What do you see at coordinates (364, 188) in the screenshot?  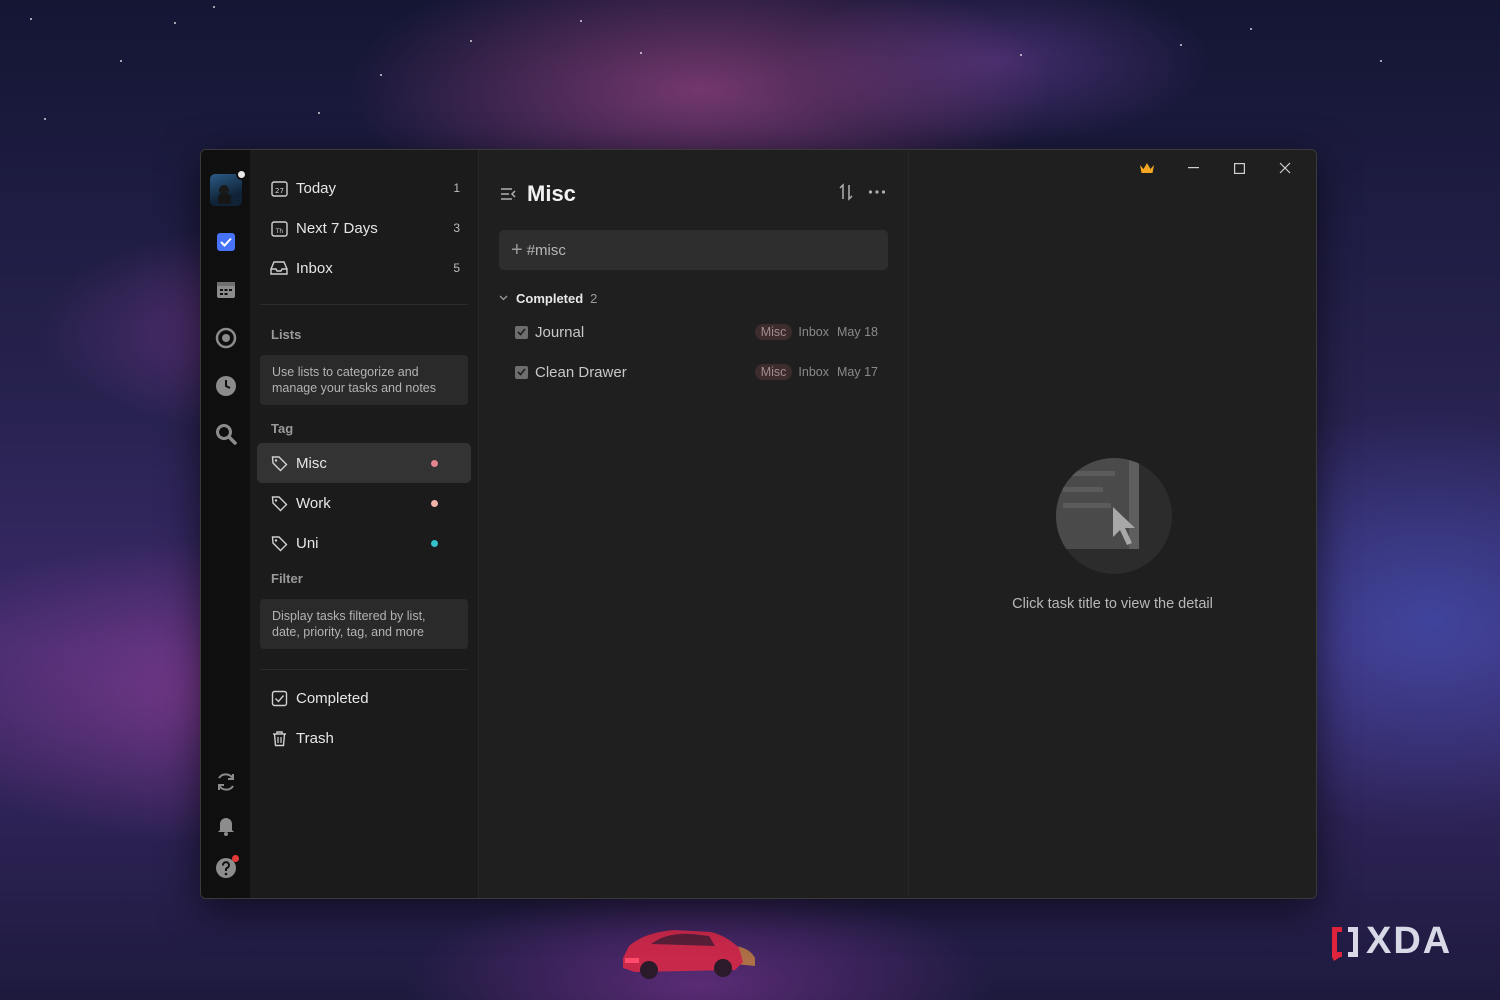 I see `sidebar-item-today: 27 Today 1` at bounding box center [364, 188].